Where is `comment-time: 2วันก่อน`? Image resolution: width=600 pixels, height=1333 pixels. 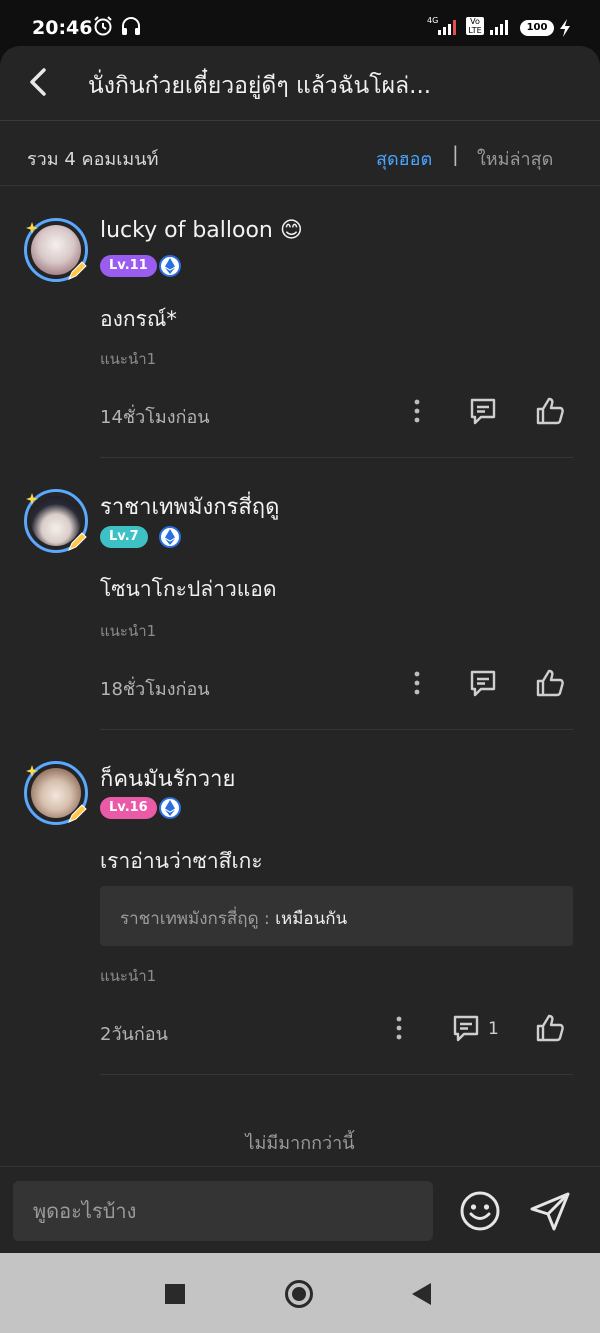
comment-time: 2วันก่อน is located at coordinates (134, 1034).